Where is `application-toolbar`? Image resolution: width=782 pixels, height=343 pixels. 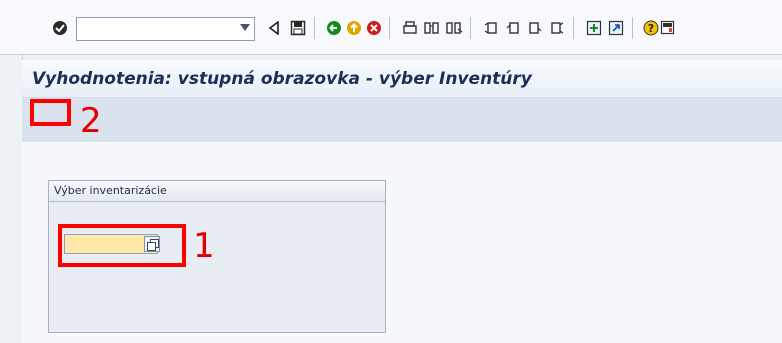 application-toolbar is located at coordinates (402, 120).